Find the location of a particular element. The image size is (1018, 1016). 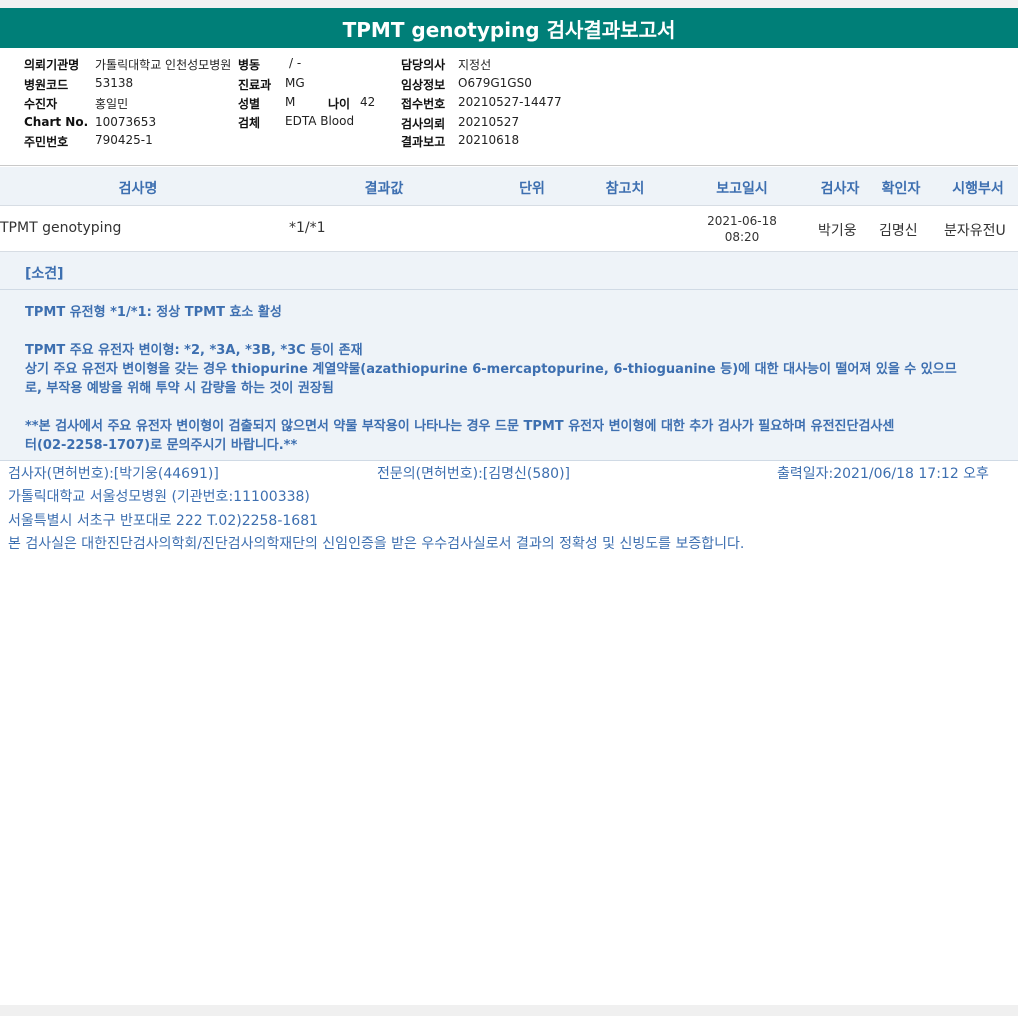

opinion-line-genotype: TPMT 유전형 *1/*1: 정상 TPMT 효소 활성 is located at coordinates (153, 312).